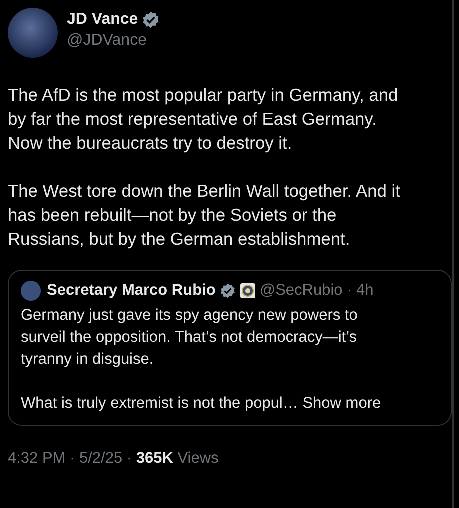 This screenshot has width=459, height=508. What do you see at coordinates (131, 291) in the screenshot?
I see `quoted-author-name: Secretary Marco Rubio` at bounding box center [131, 291].